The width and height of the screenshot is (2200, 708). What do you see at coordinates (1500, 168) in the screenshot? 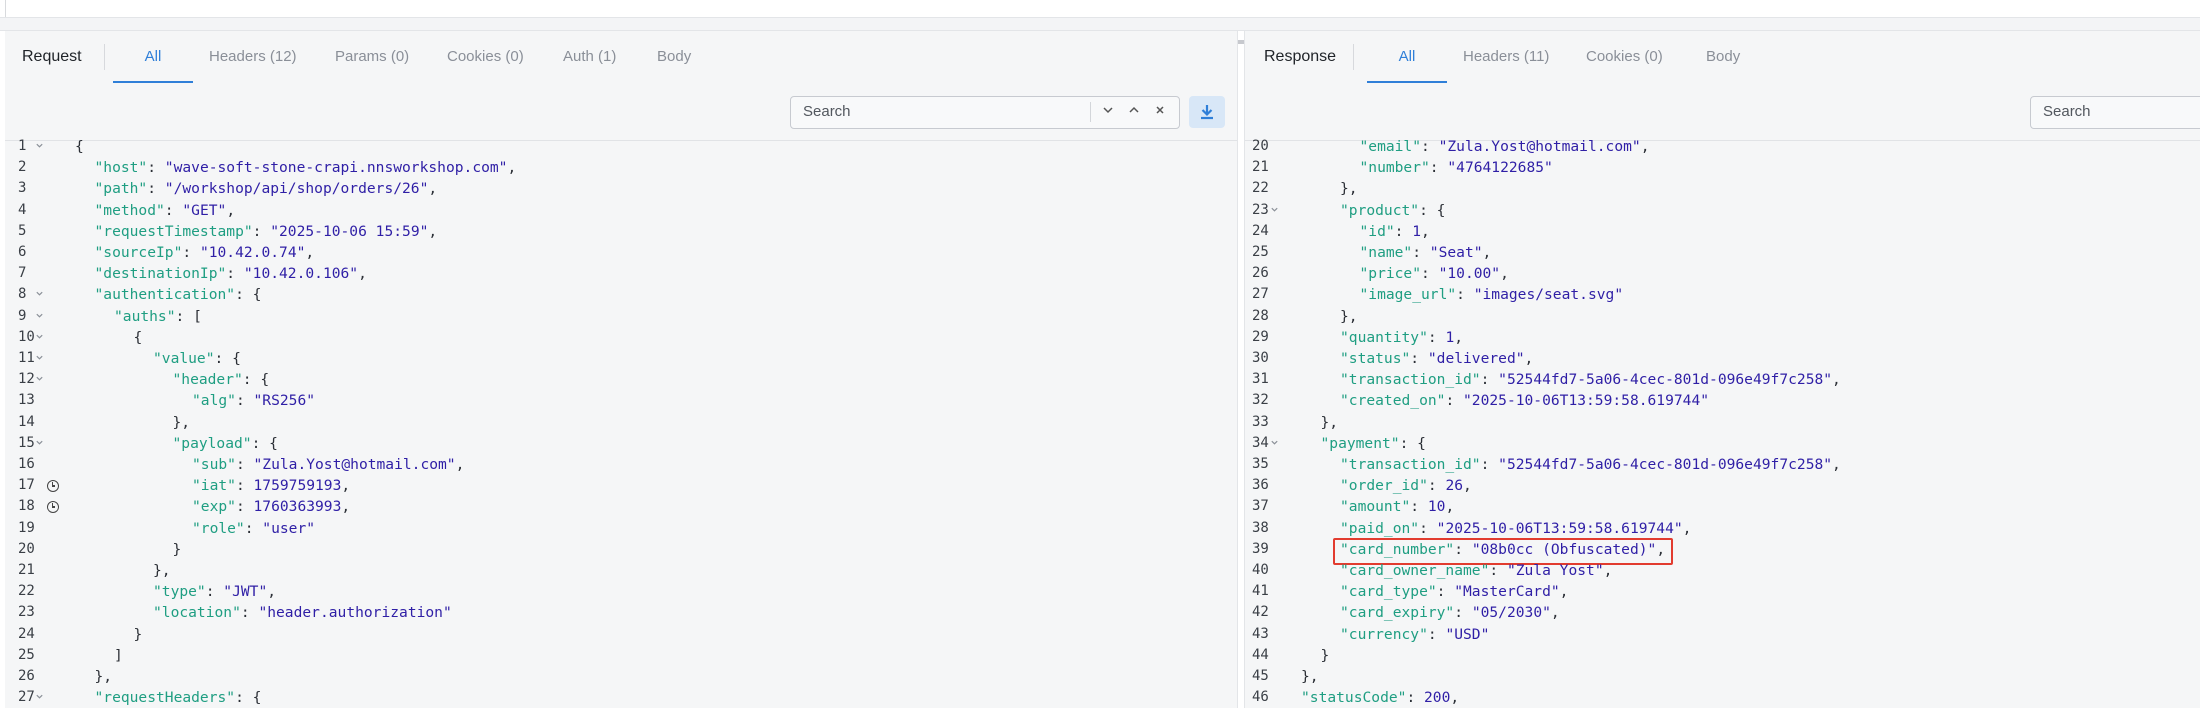
I see `json-value: "4764122685"` at bounding box center [1500, 168].